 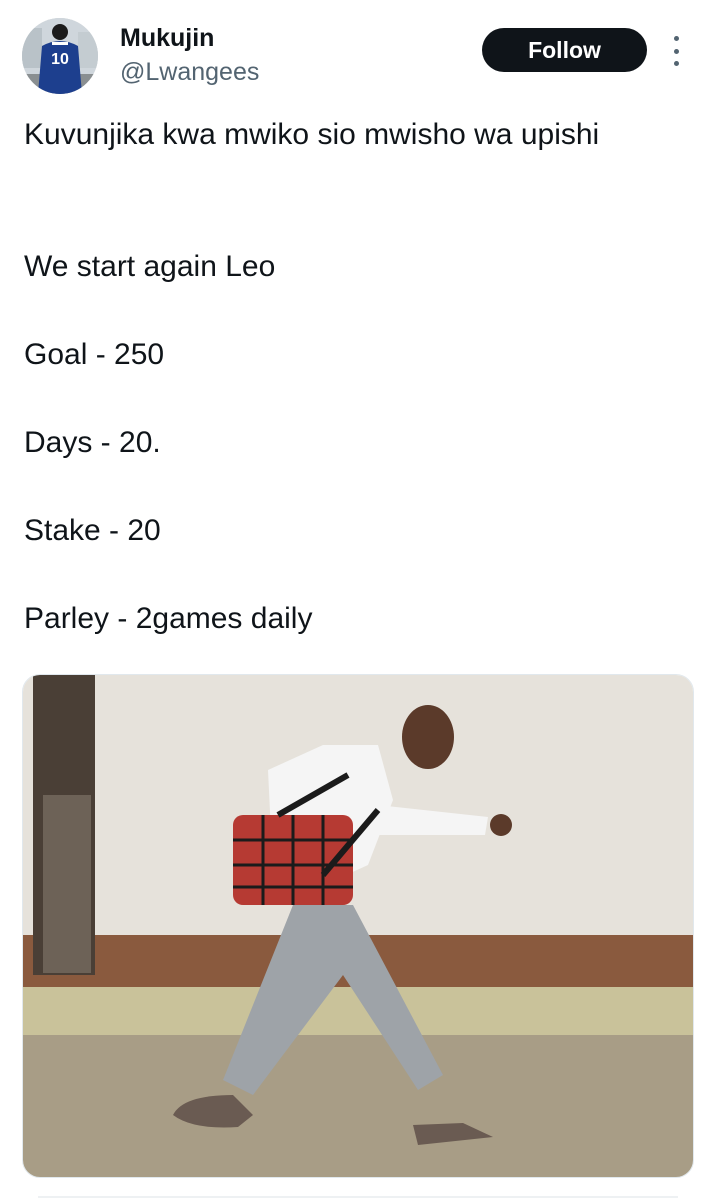 I want to click on tweet-line: Goal - 250, so click(x=94, y=354).